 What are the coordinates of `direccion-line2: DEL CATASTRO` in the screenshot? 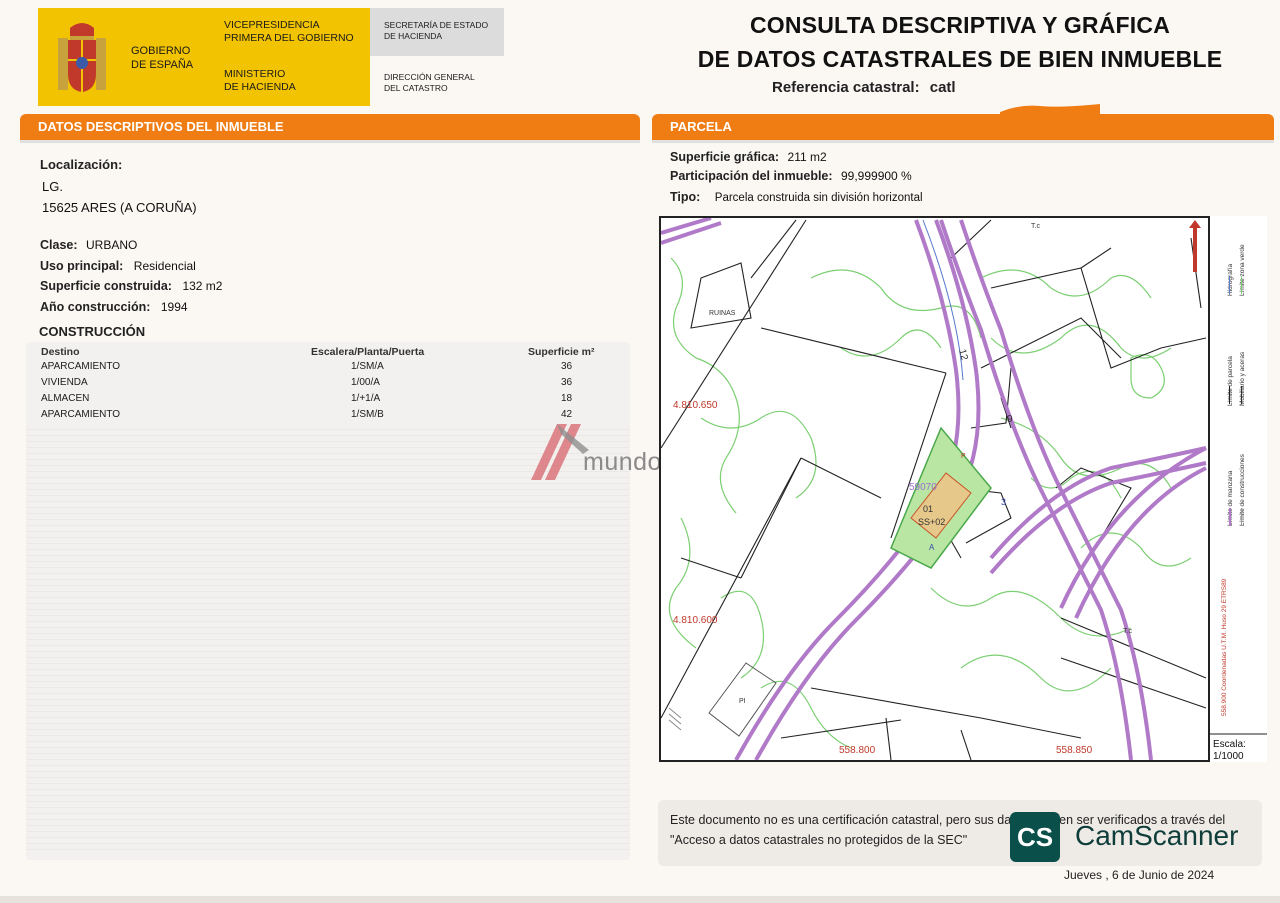 It's located at (416, 88).